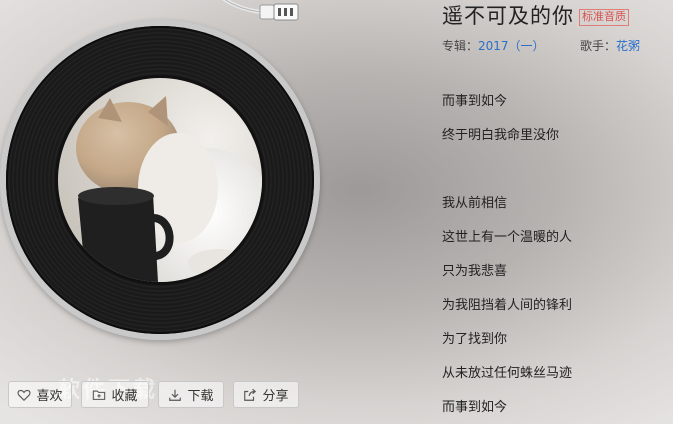 The height and width of the screenshot is (424, 673). What do you see at coordinates (475, 271) in the screenshot?
I see `lyric-line: 只为我悲喜` at bounding box center [475, 271].